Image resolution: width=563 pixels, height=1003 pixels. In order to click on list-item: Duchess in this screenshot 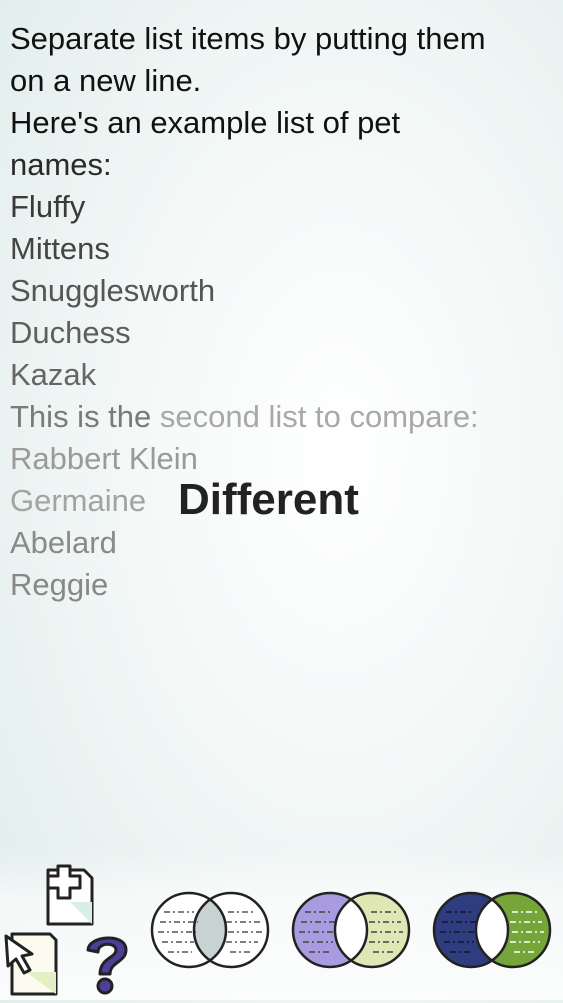, I will do `click(70, 332)`.